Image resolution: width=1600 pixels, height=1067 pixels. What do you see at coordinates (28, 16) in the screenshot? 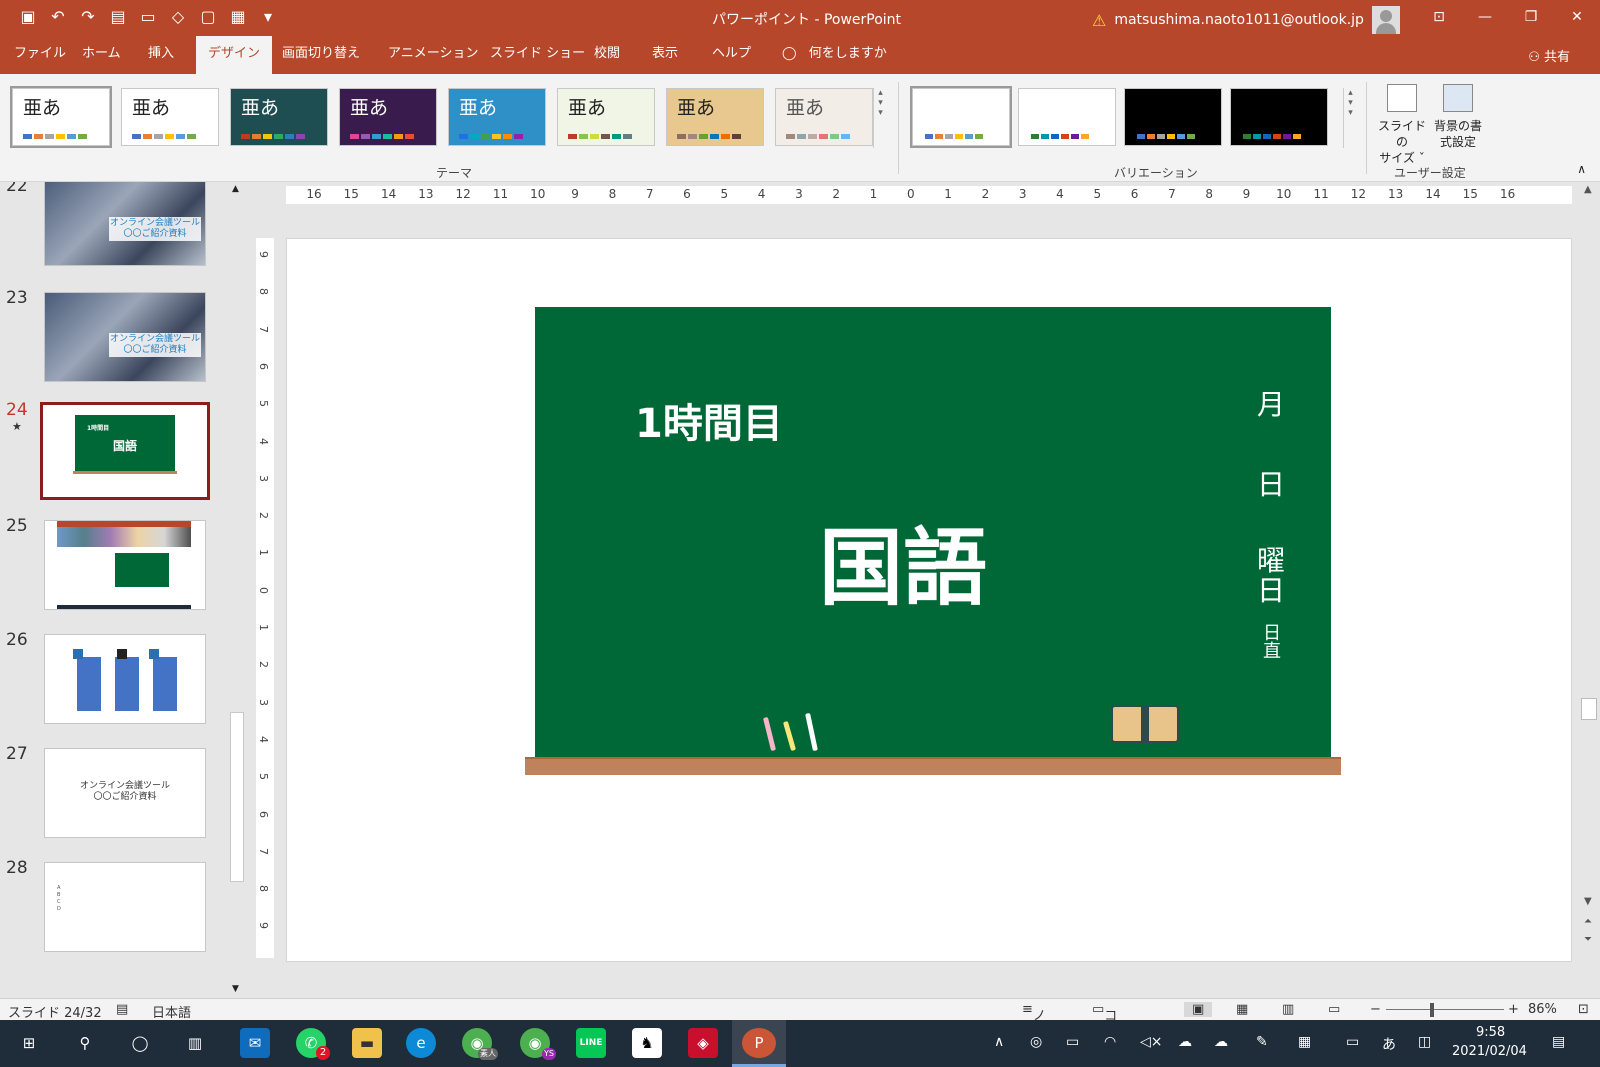
I see `save-icon: ▣` at bounding box center [28, 16].